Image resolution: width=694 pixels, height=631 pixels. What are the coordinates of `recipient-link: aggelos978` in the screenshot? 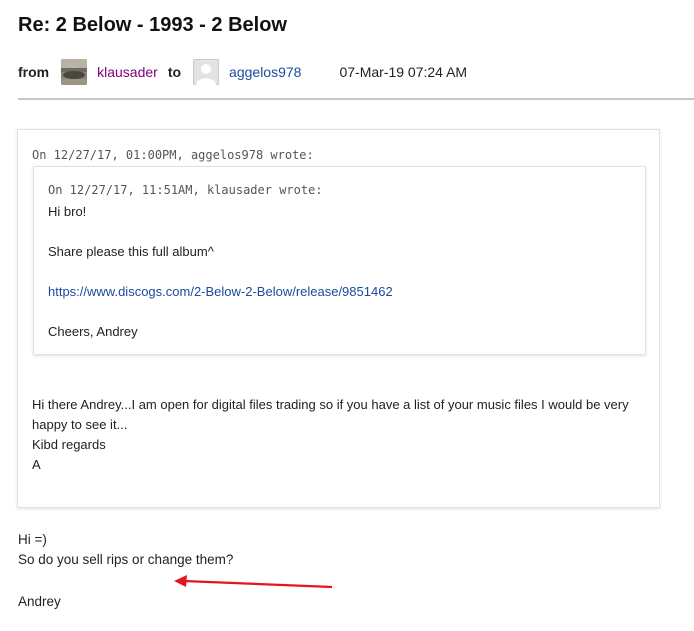 It's located at (265, 72).